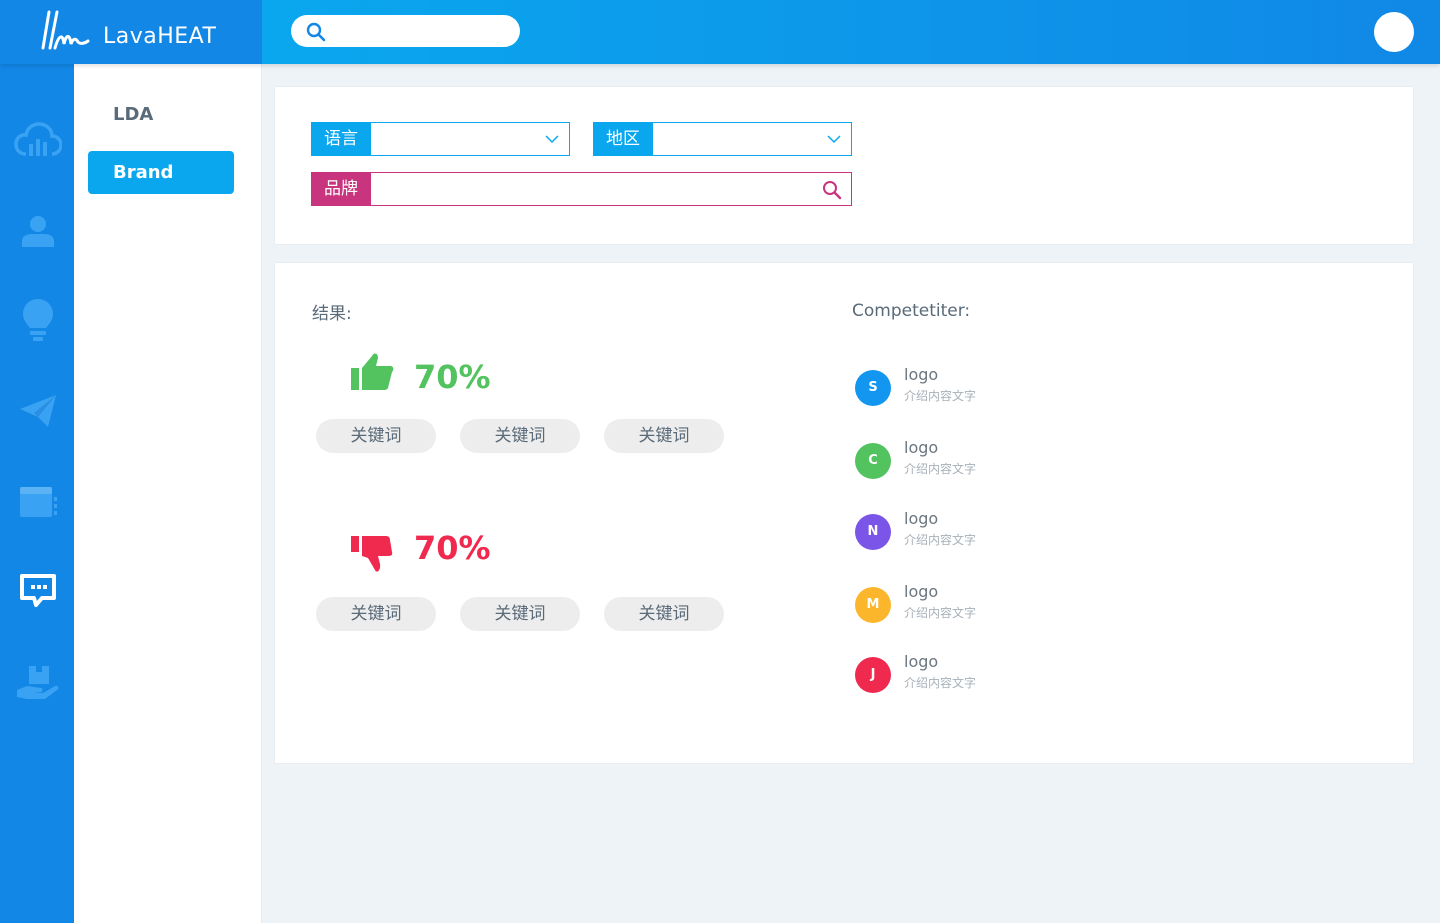  What do you see at coordinates (341, 189) in the screenshot?
I see `brand-label: 品牌` at bounding box center [341, 189].